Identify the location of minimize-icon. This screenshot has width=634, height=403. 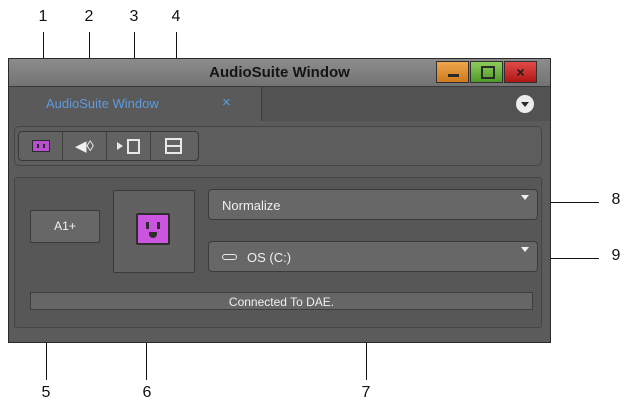
(453, 75).